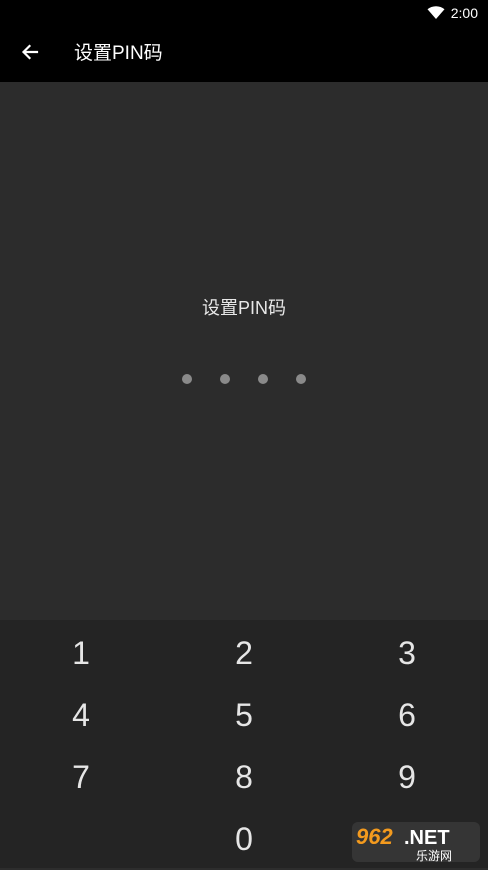 Image resolution: width=488 pixels, height=870 pixels. What do you see at coordinates (464, 13) in the screenshot?
I see `status-time: 2:00` at bounding box center [464, 13].